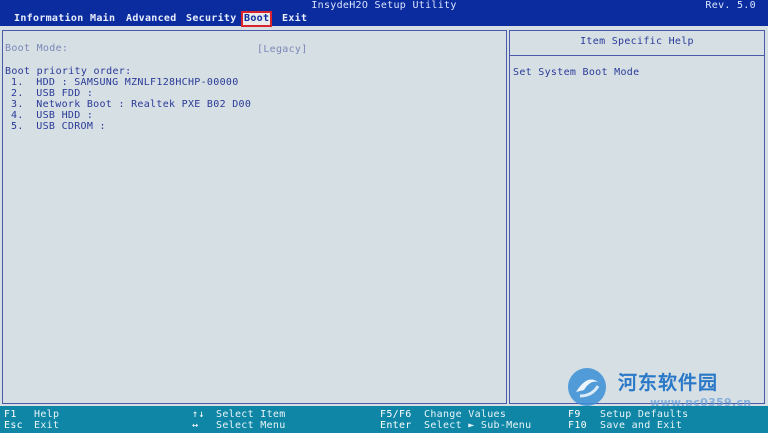 The height and width of the screenshot is (433, 768). I want to click on tab-exit: Exit, so click(294, 19).